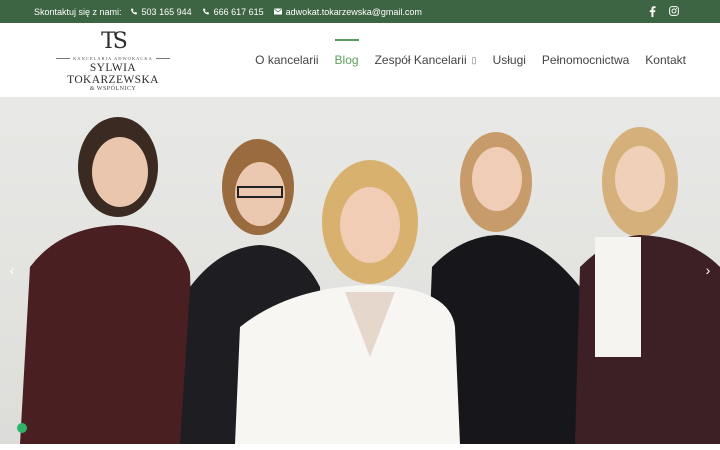 Image resolution: width=720 pixels, height=450 pixels. Describe the element at coordinates (22, 428) in the screenshot. I see `whatsapp-chat-icon` at that location.